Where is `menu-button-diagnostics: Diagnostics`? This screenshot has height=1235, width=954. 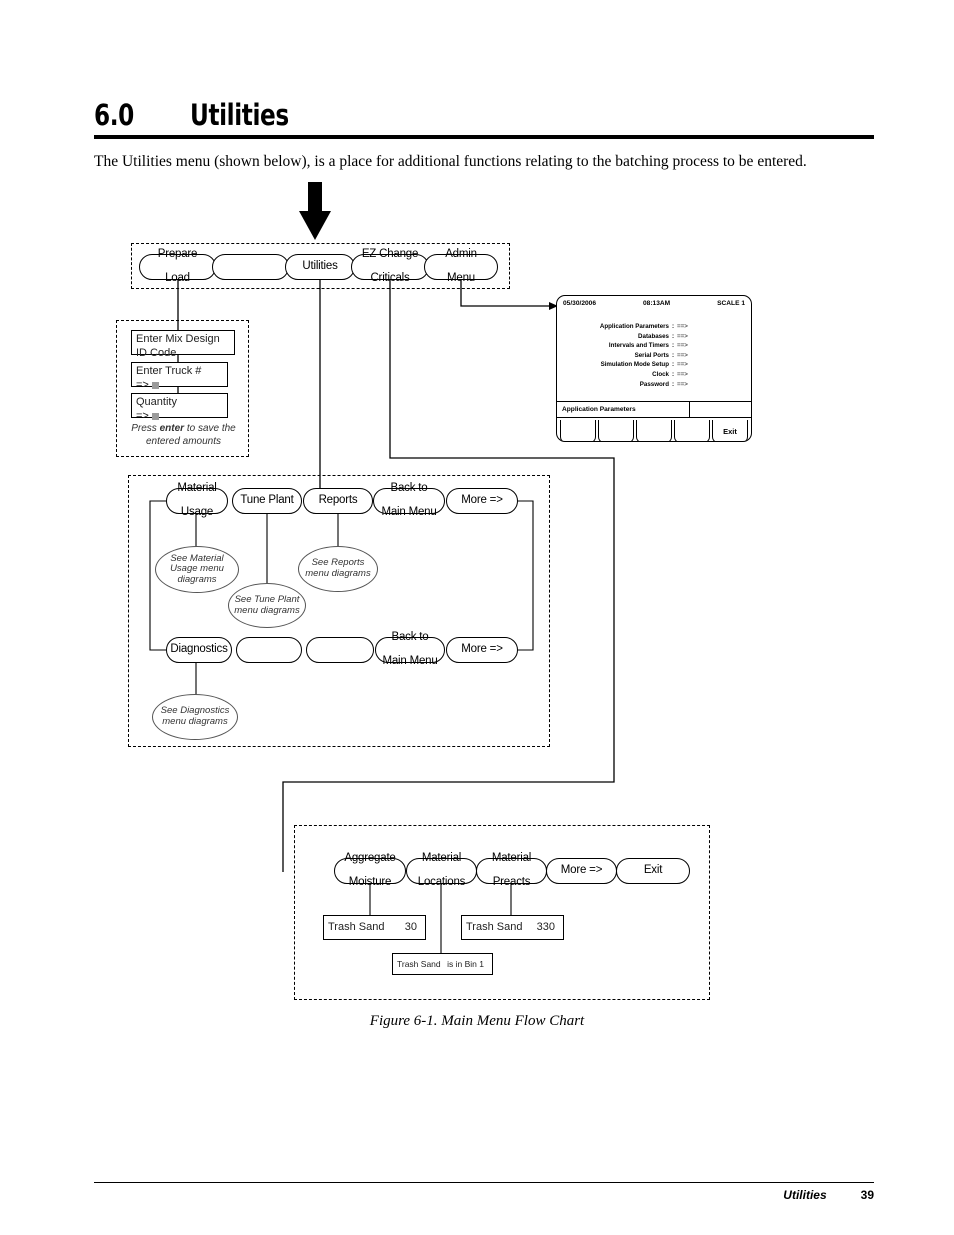 menu-button-diagnostics: Diagnostics is located at coordinates (199, 650).